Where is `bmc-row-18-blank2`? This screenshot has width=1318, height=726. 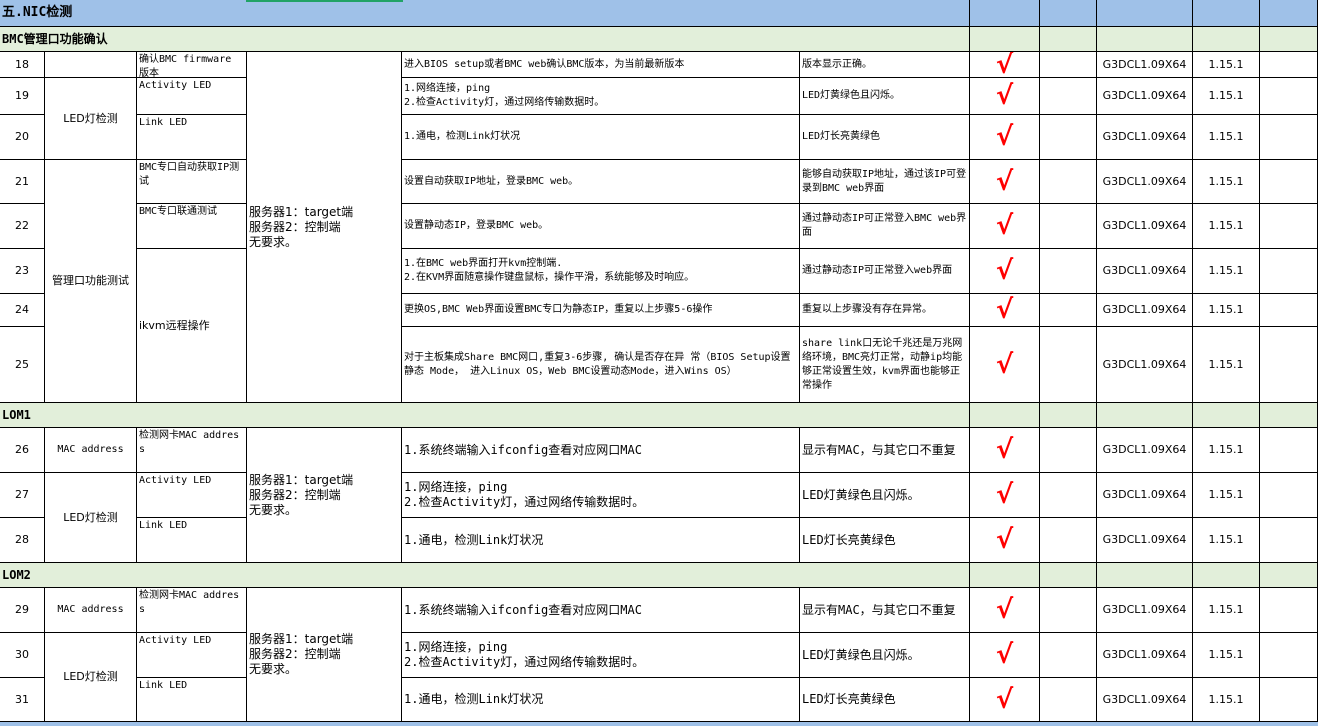
bmc-row-18-blank2 is located at coordinates (1289, 65).